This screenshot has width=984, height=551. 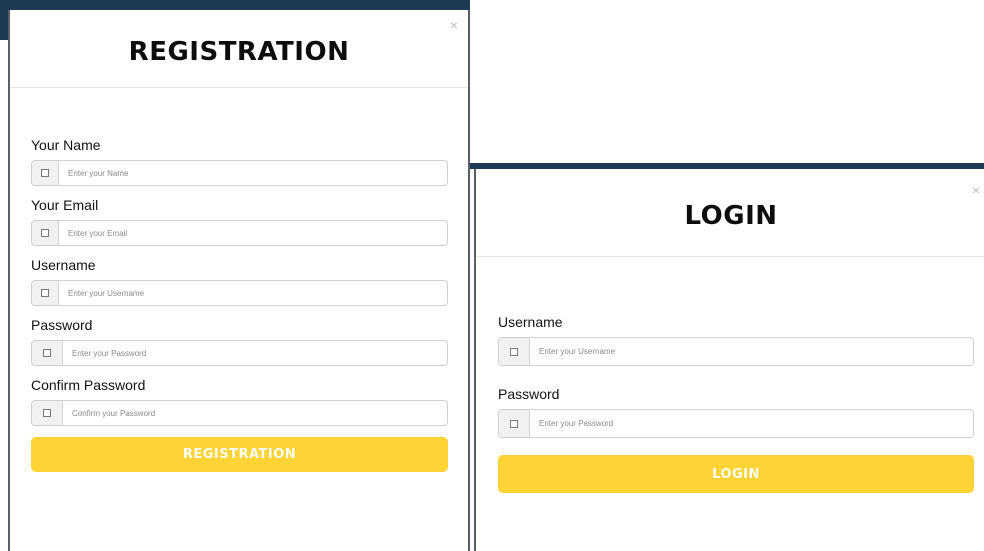 I want to click on registration-submit-button: REGISTRATION, so click(x=239, y=454).